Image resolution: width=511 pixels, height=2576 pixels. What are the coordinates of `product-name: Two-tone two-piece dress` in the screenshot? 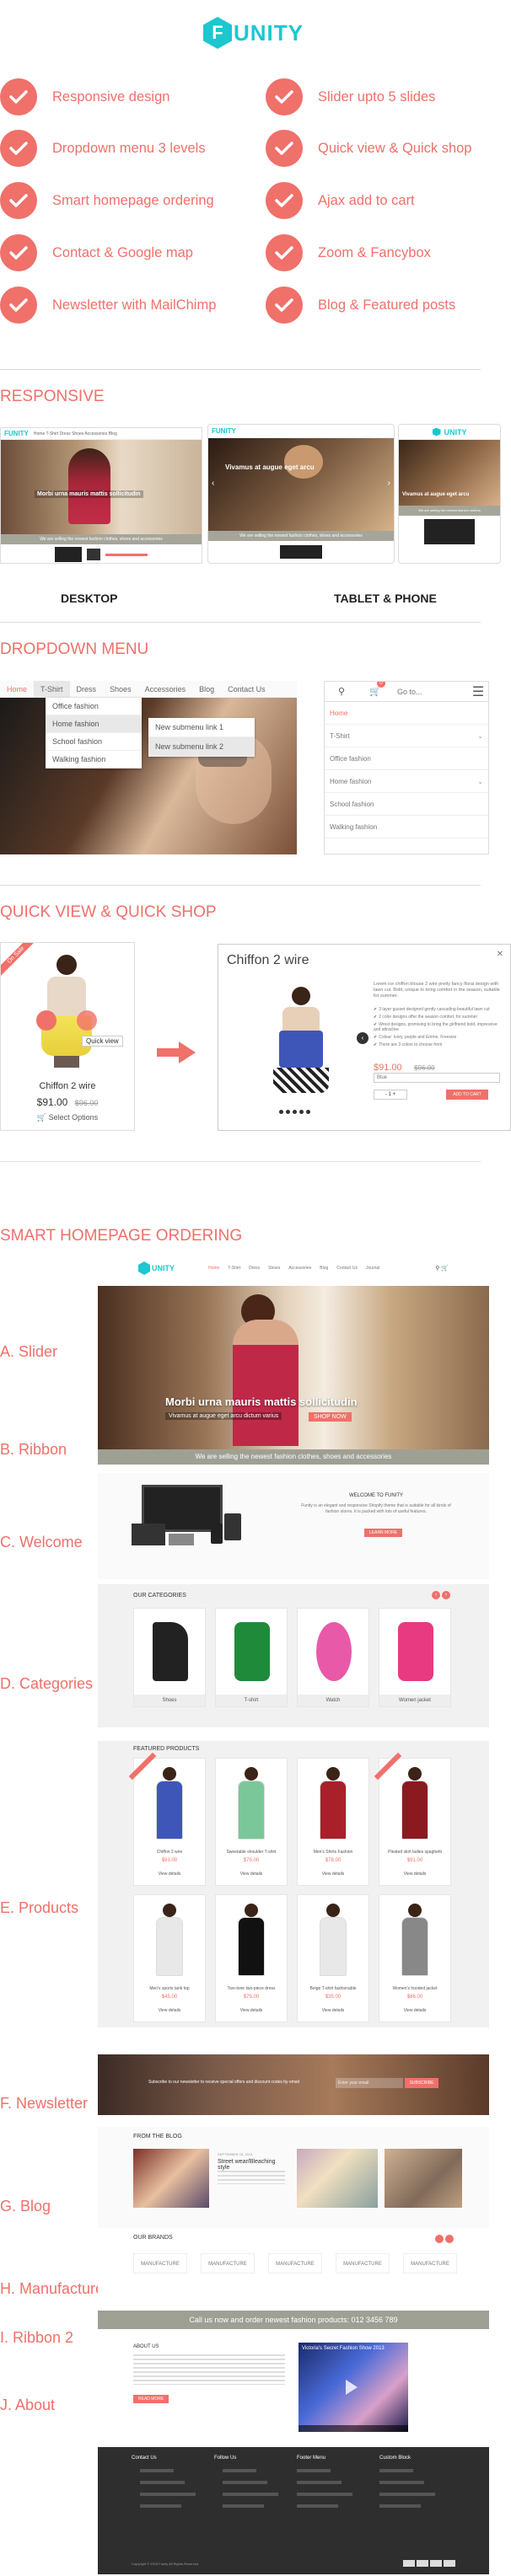 It's located at (252, 1989).